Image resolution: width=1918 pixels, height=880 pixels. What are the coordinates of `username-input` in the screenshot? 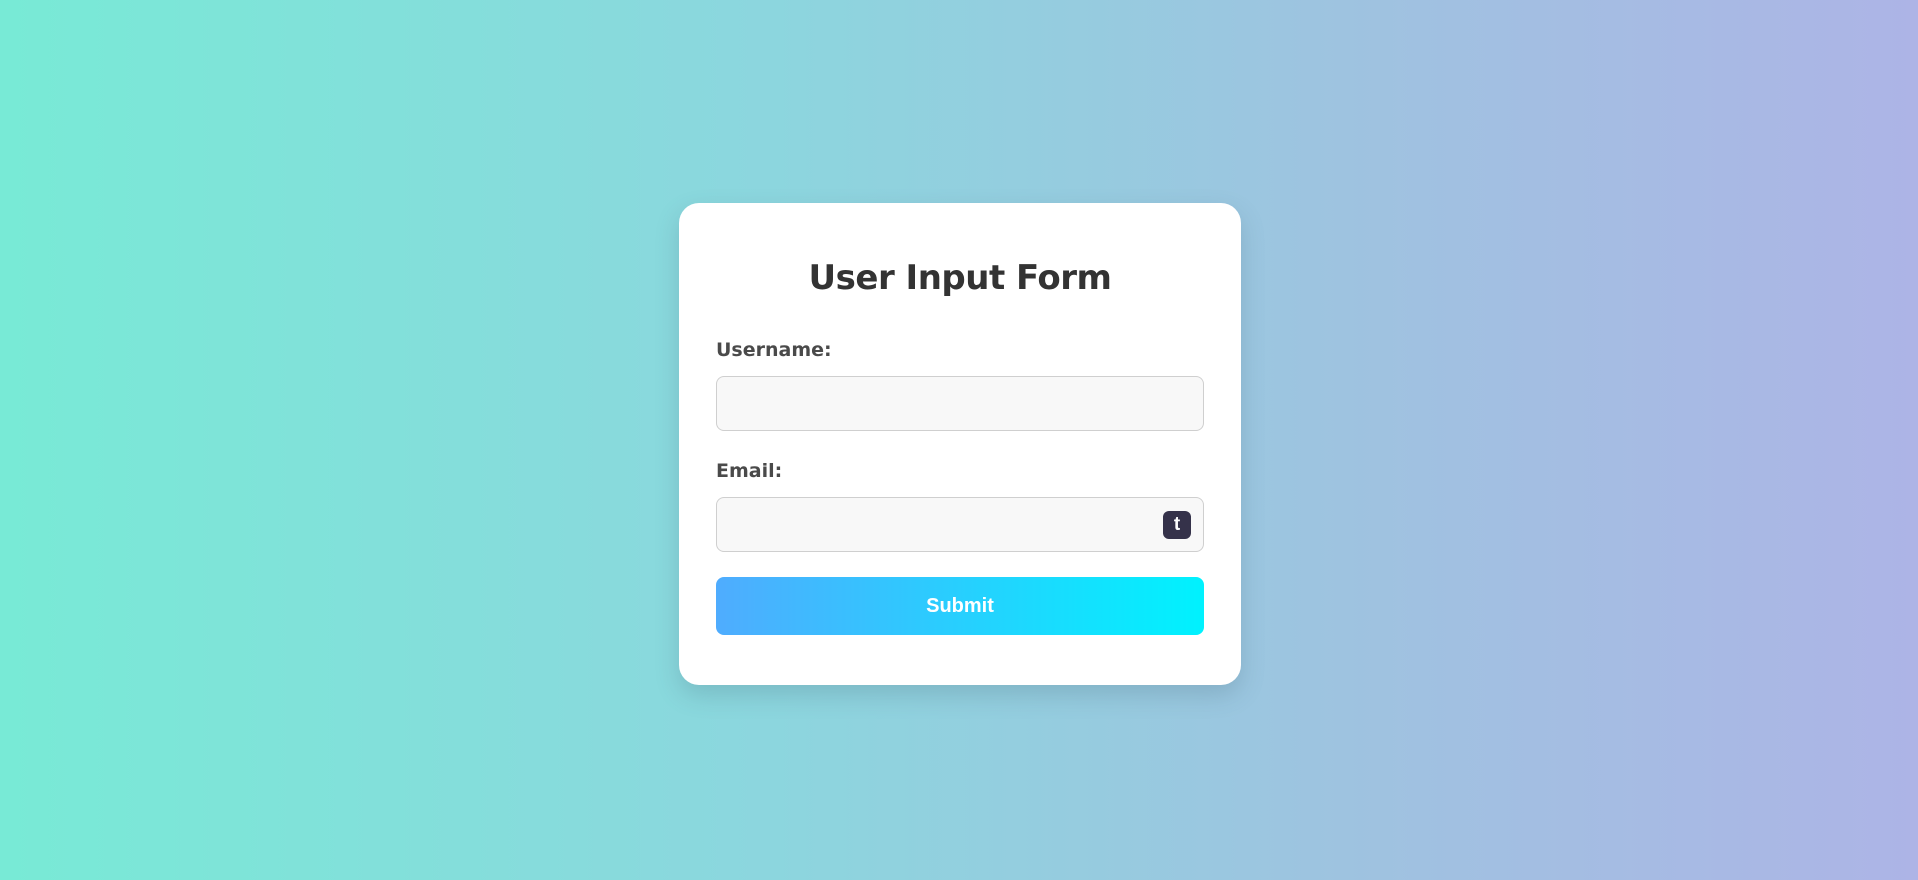 It's located at (960, 403).